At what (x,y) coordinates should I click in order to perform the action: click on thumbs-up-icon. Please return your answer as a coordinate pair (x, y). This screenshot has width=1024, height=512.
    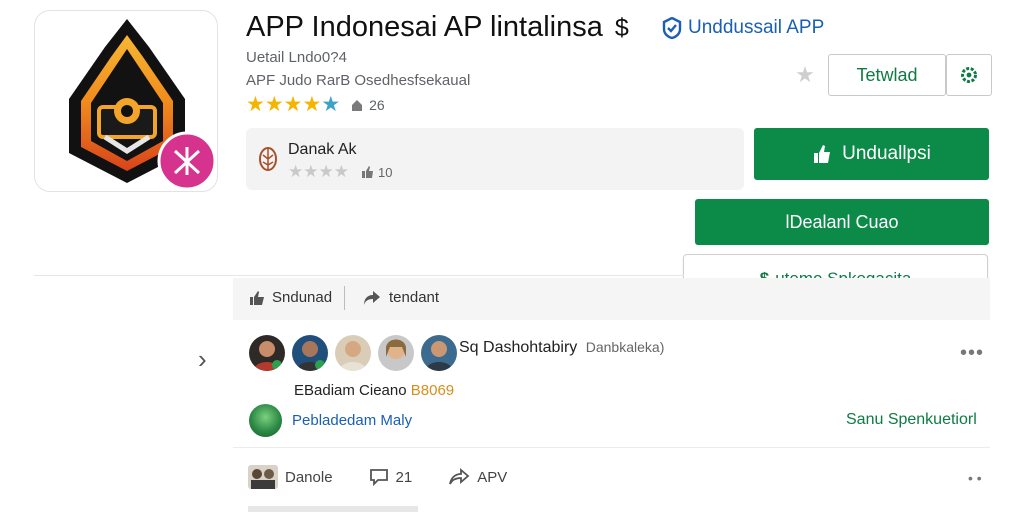
    Looking at the image, I should click on (822, 154).